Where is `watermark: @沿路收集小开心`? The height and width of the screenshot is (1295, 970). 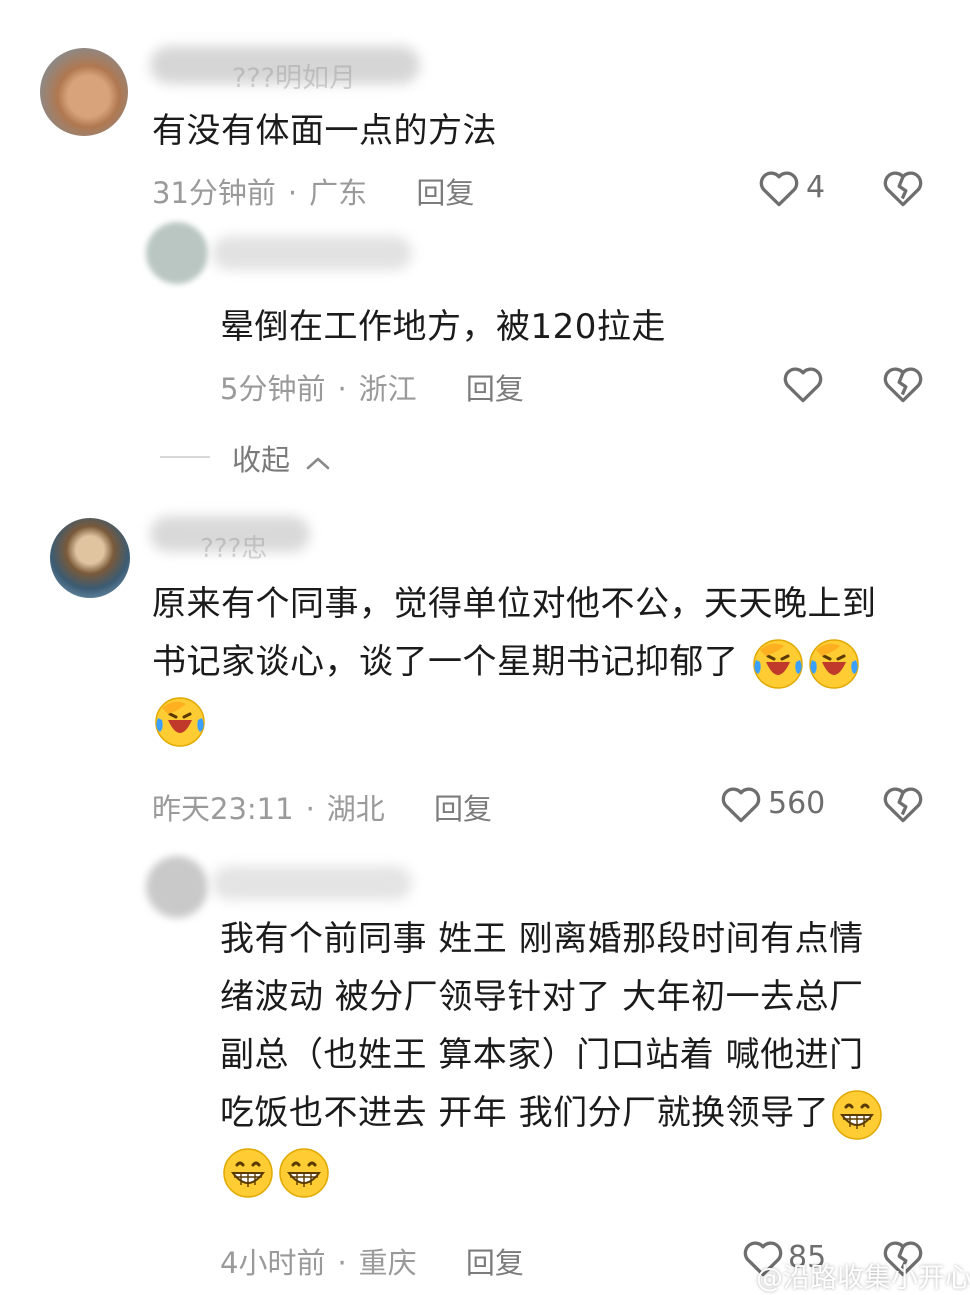 watermark: @沿路收集小开心 is located at coordinates (846, 1275).